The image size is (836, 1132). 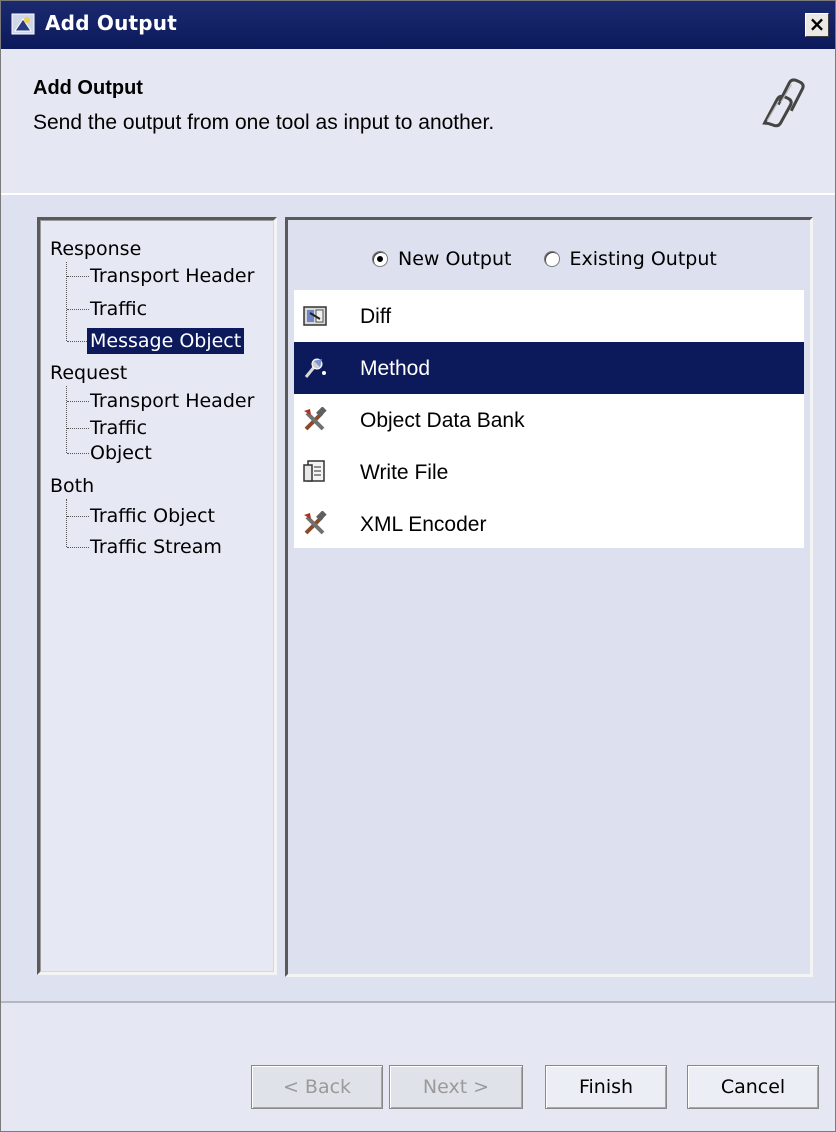 What do you see at coordinates (376, 316) in the screenshot?
I see `tool-label-diff: Diff` at bounding box center [376, 316].